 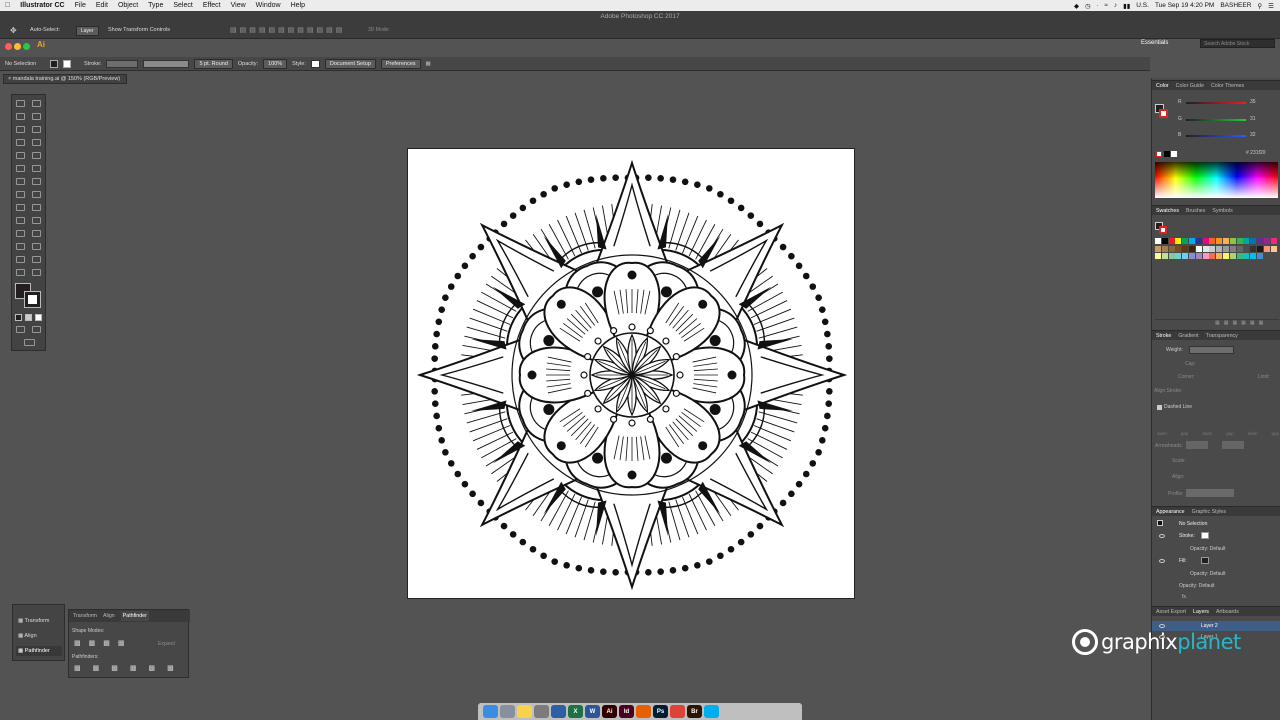 What do you see at coordinates (20, 246) in the screenshot?
I see `symbol-sprayer-tool-icon` at bounding box center [20, 246].